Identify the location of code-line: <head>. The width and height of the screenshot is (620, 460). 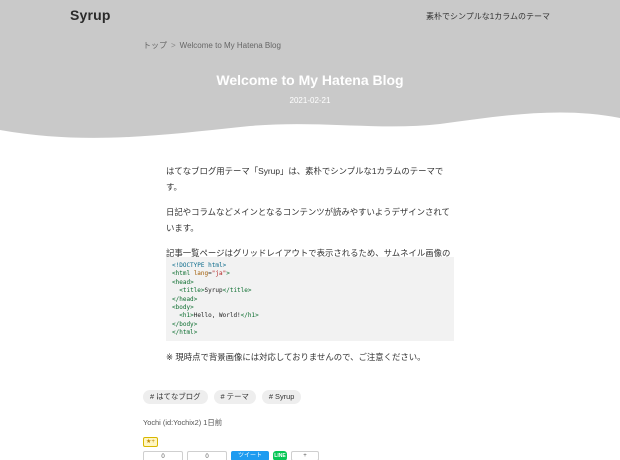
(183, 282).